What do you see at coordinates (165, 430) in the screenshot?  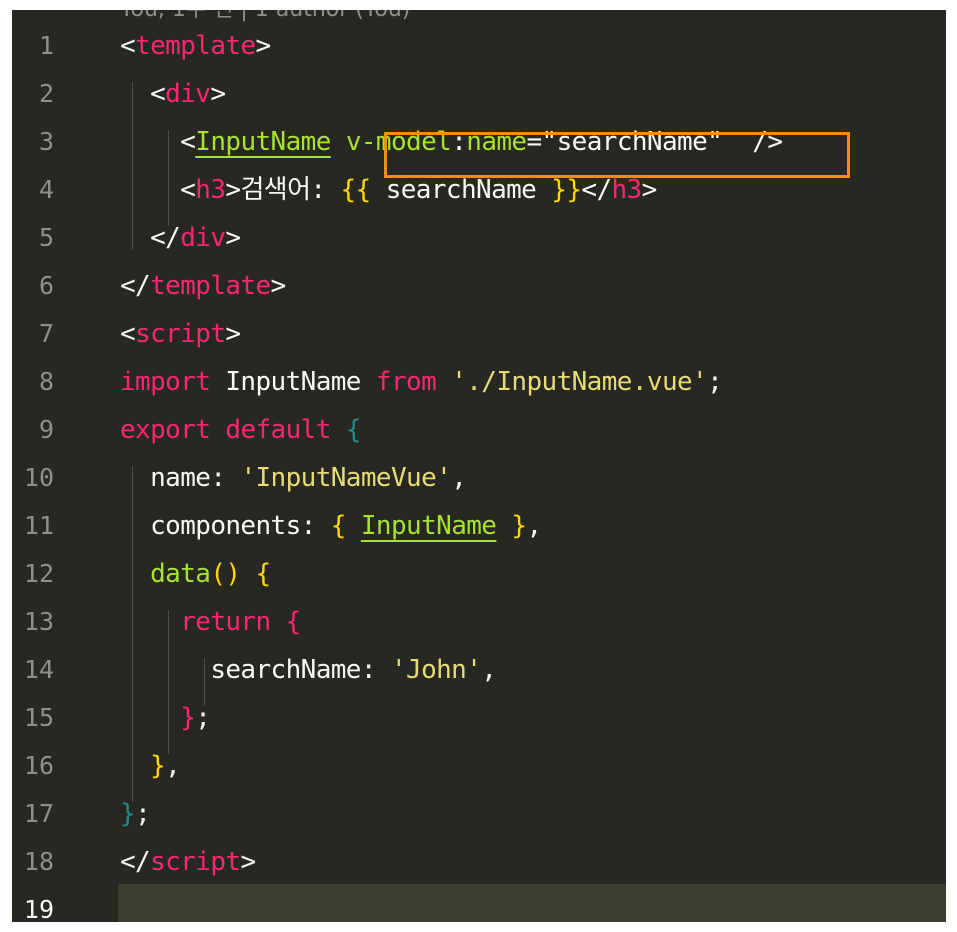 I see `code-token: export` at bounding box center [165, 430].